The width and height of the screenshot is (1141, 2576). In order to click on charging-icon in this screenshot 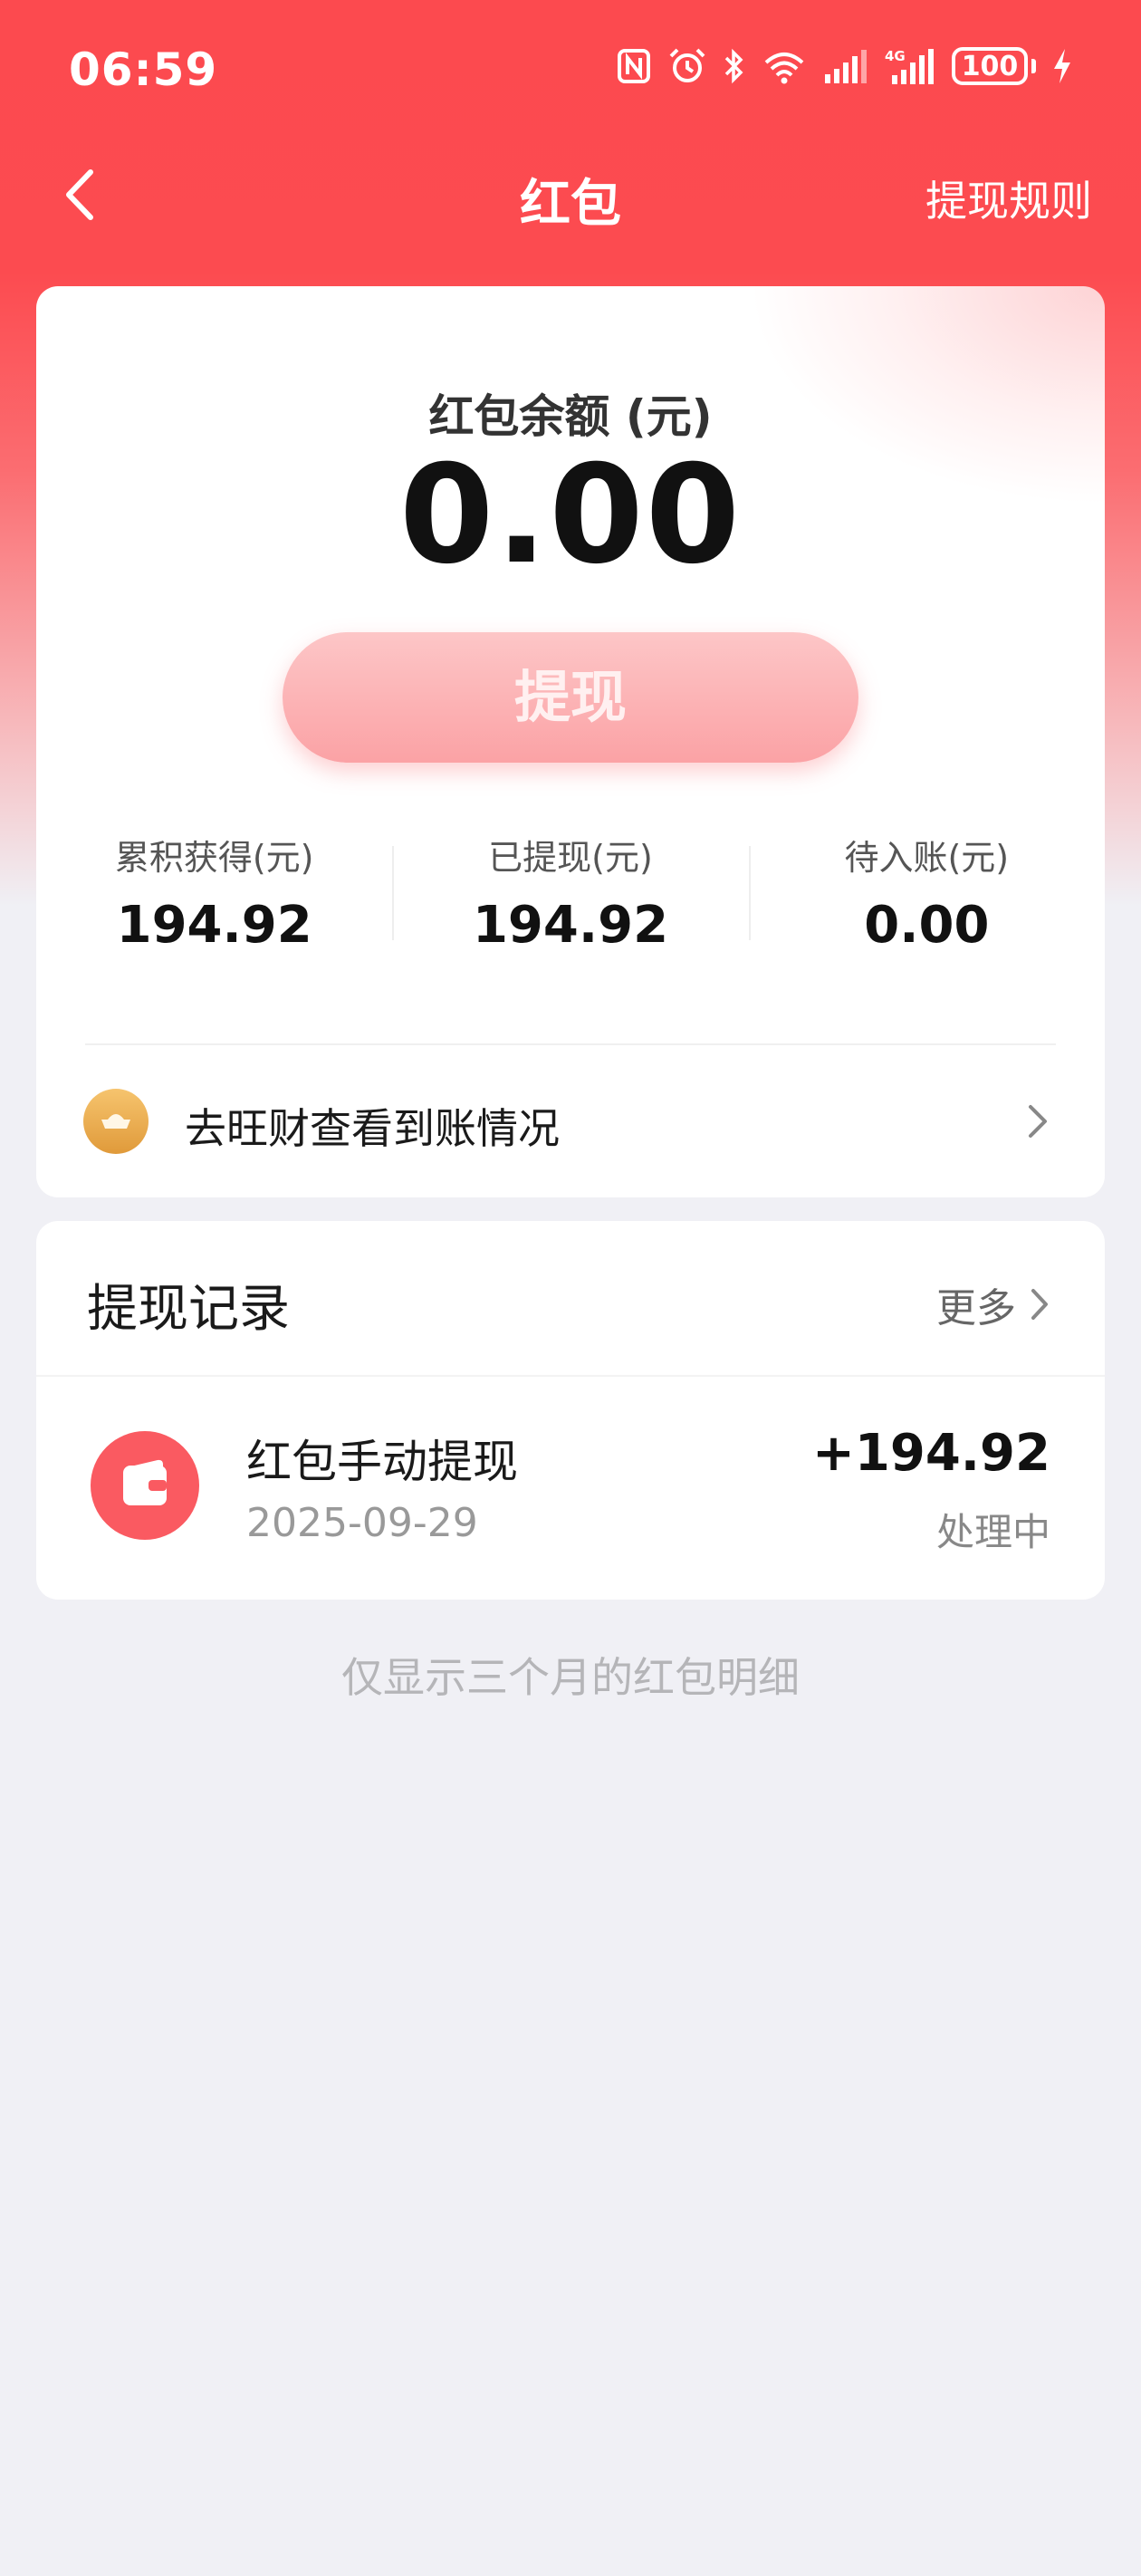, I will do `click(1062, 66)`.